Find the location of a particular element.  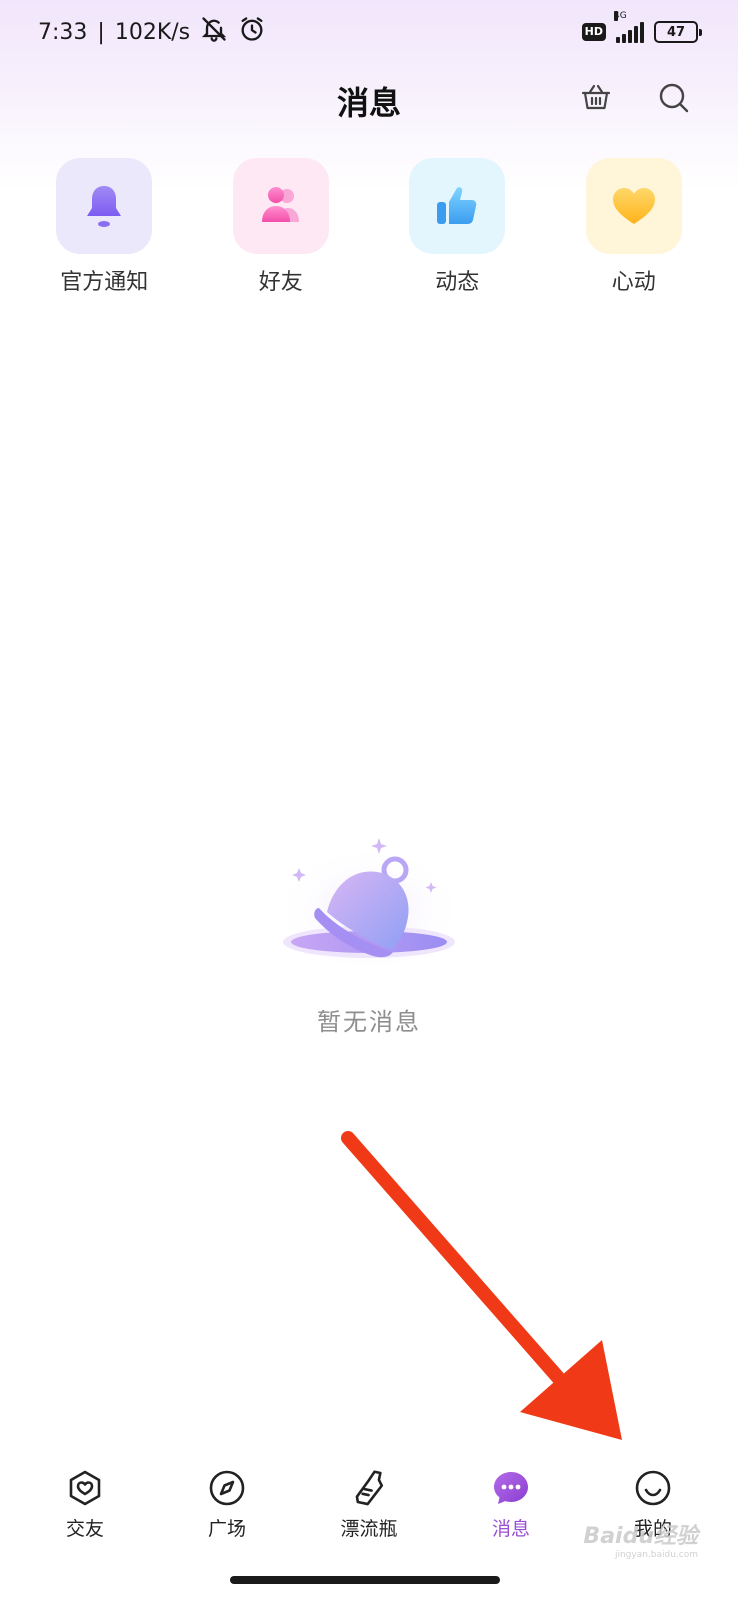

entry-label: 心动 is located at coordinates (633, 282).